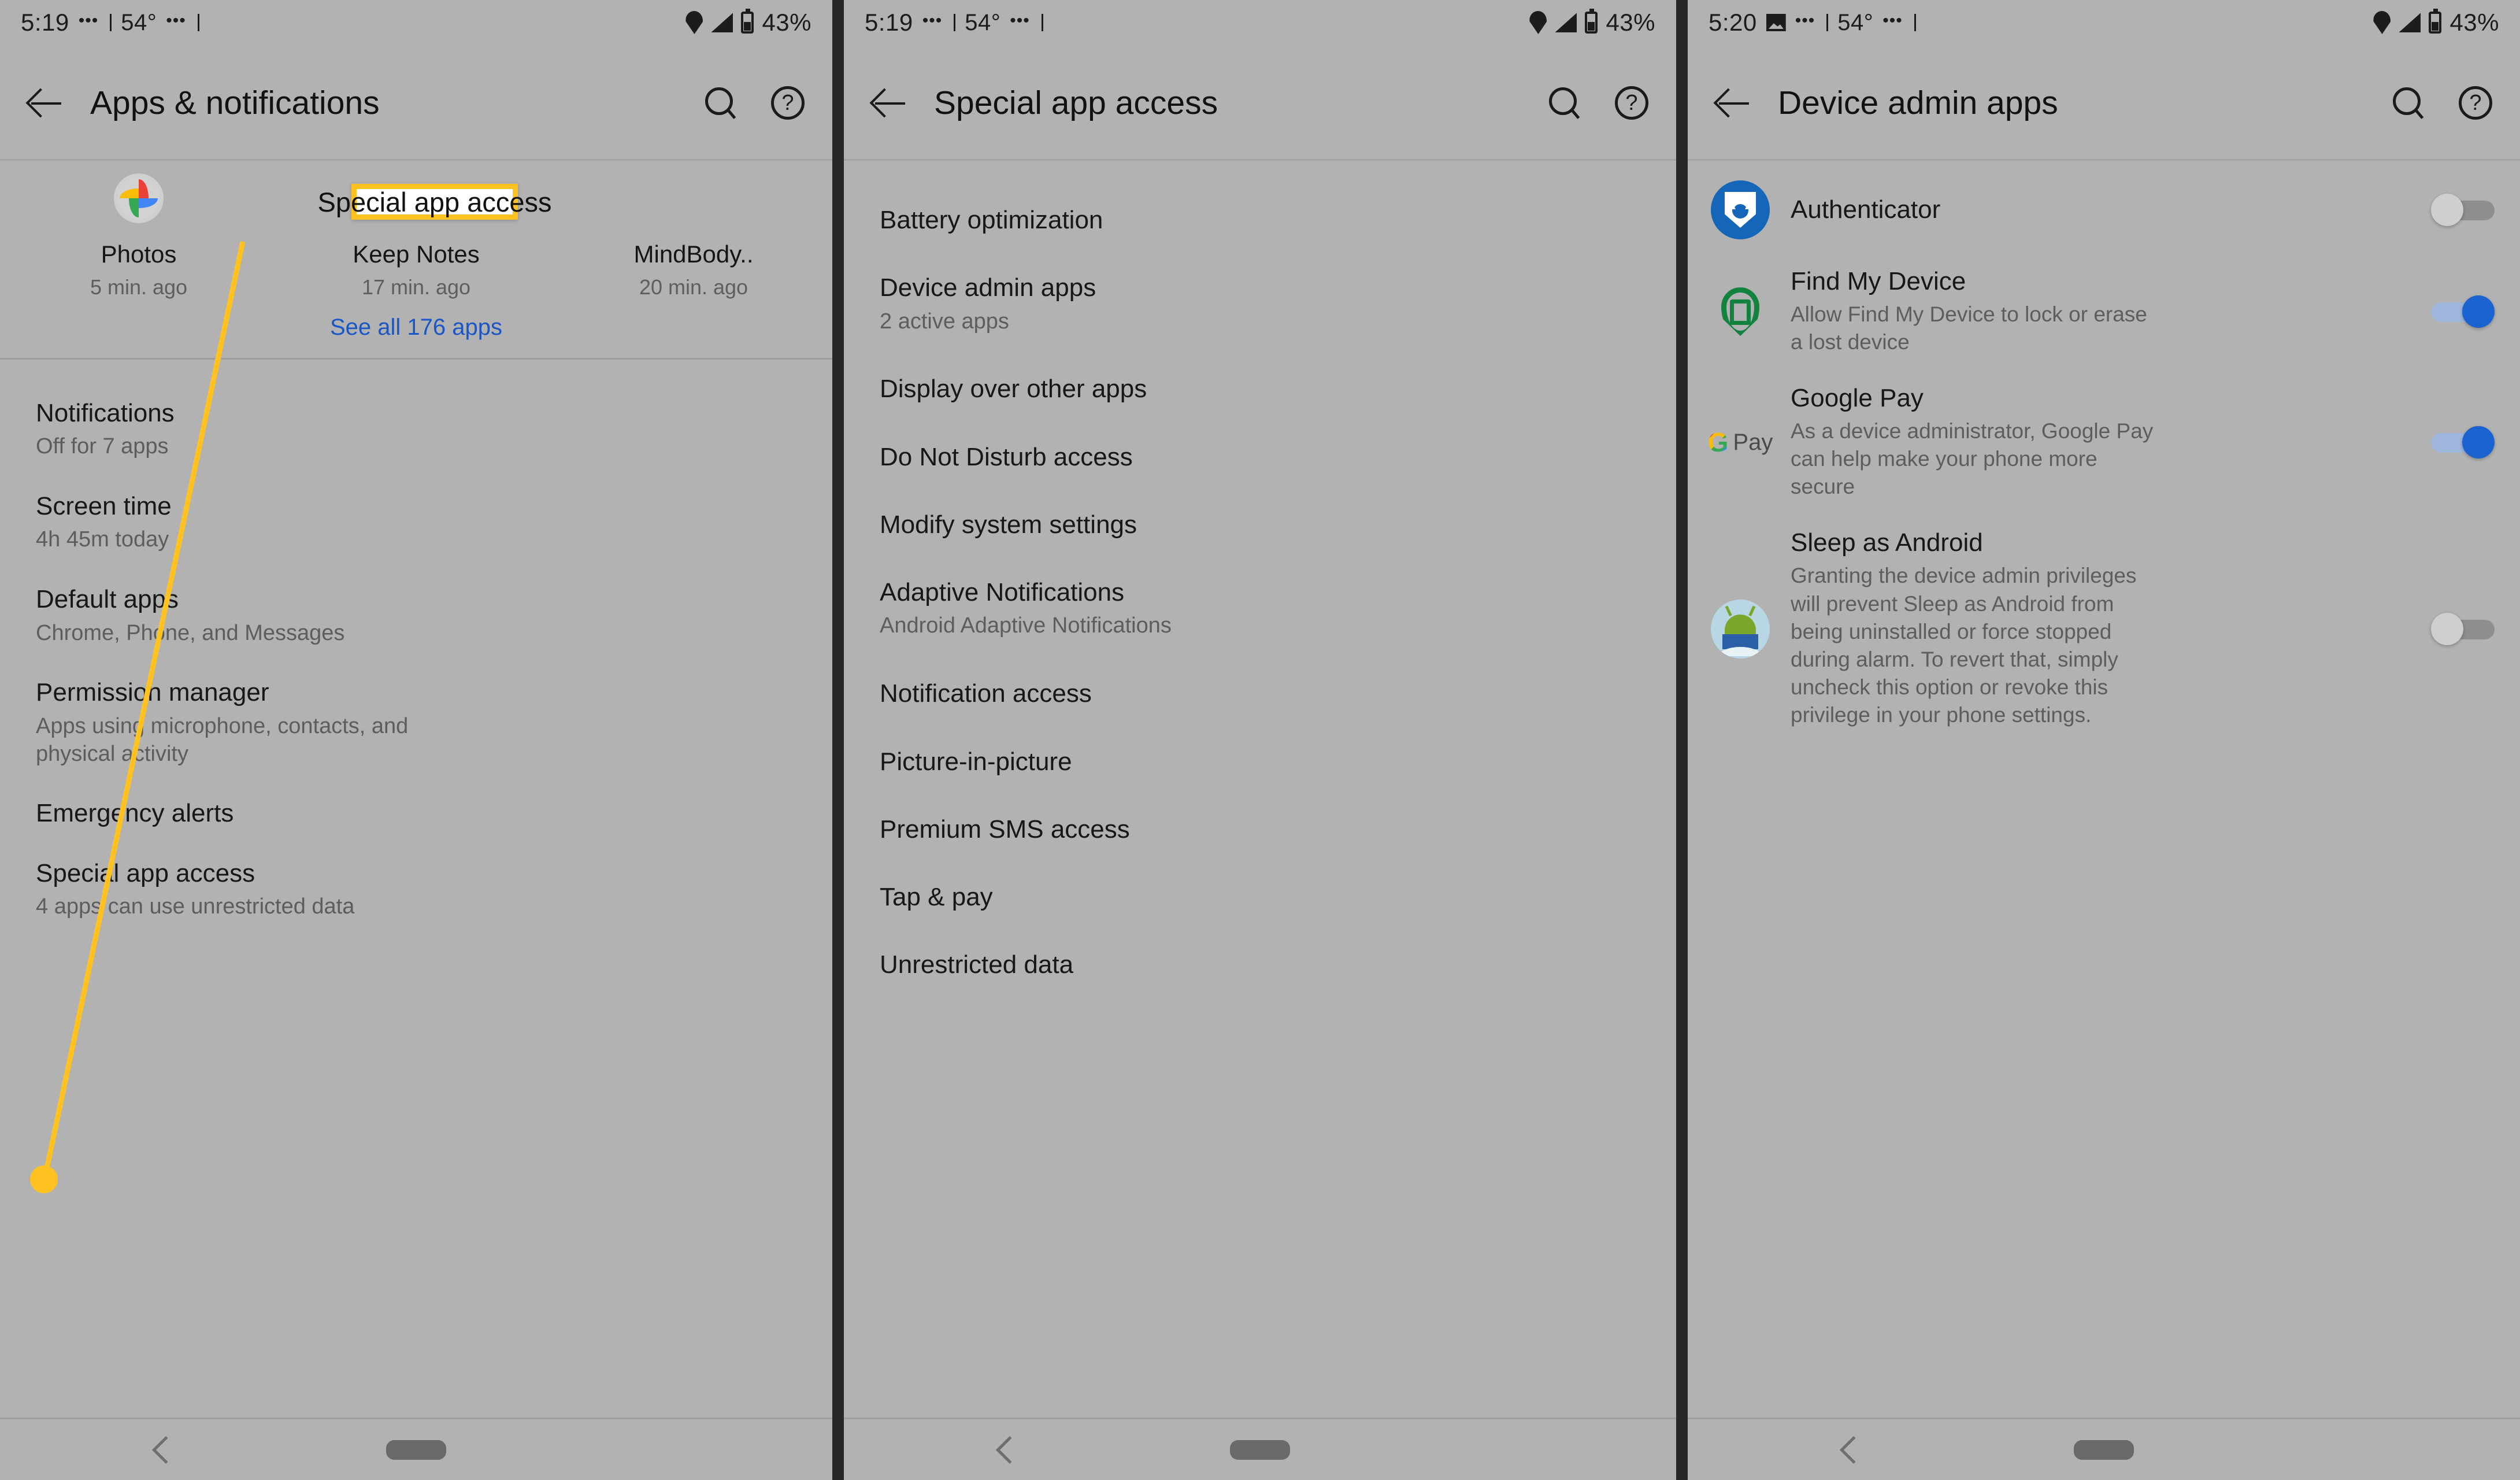 The width and height of the screenshot is (2520, 1480). I want to click on list-item-title: Adaptive Notifications, so click(1002, 593).